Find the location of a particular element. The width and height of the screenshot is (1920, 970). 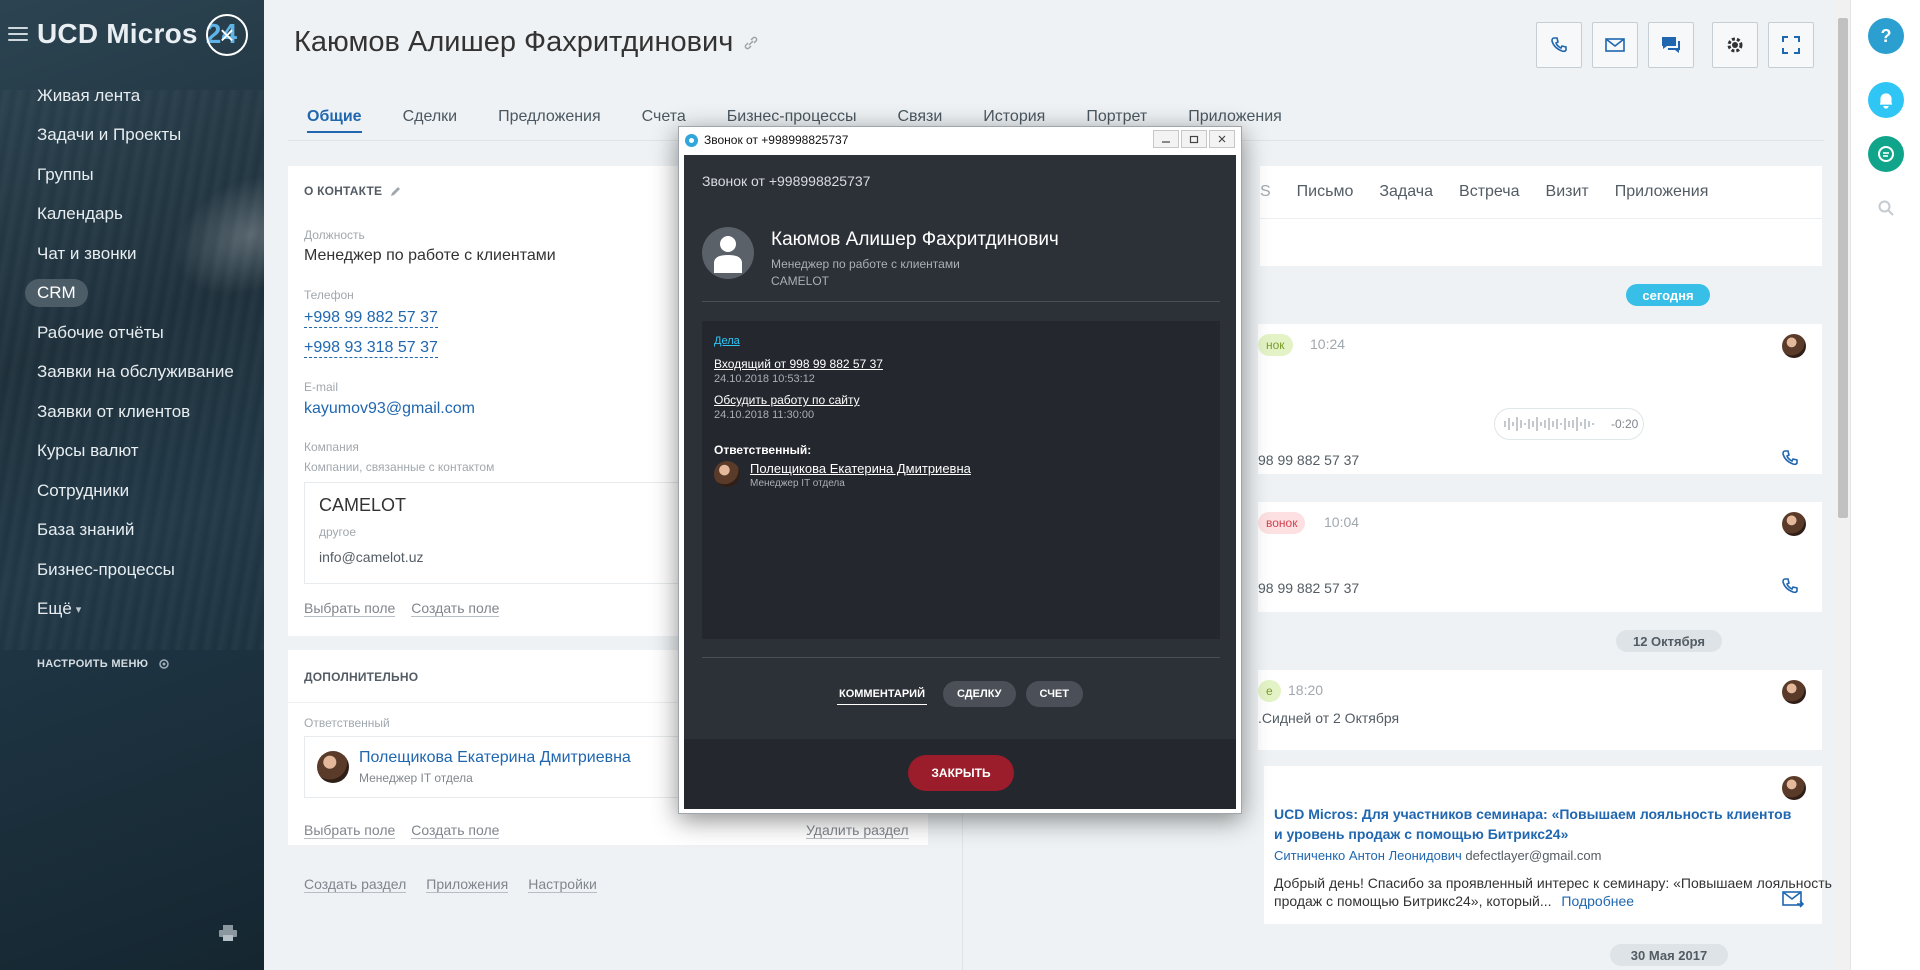

call-header: Звонок от +998998825737 is located at coordinates (786, 181).